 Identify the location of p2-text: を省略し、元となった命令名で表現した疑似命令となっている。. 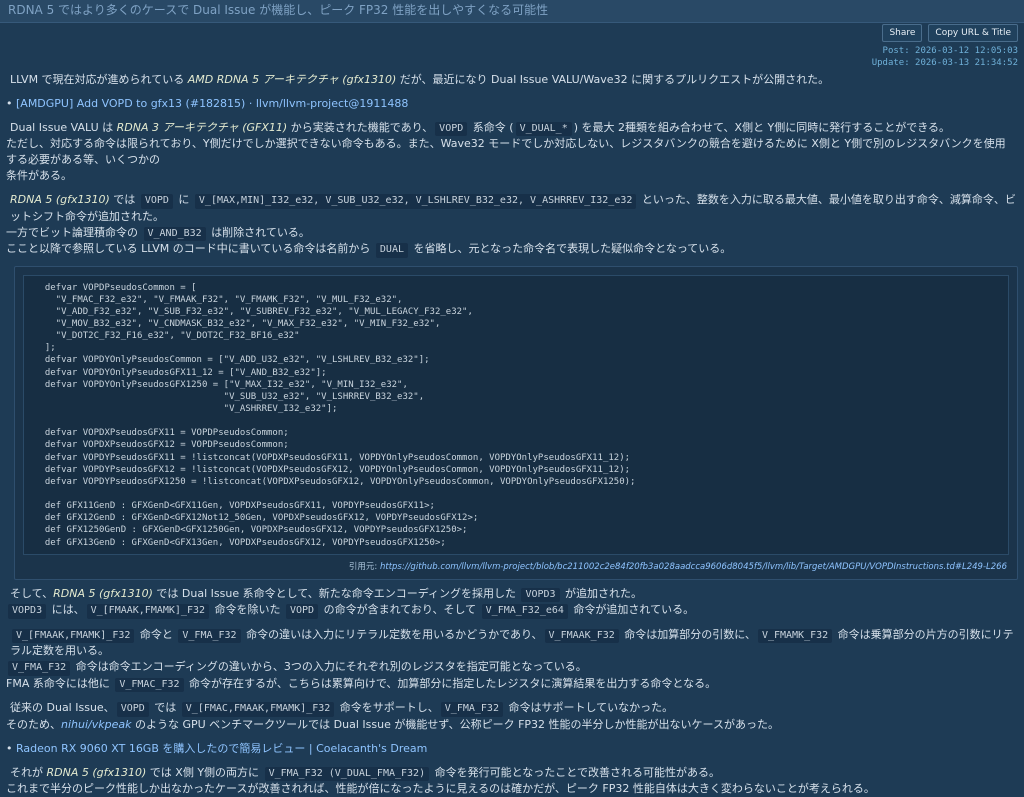
(571, 249).